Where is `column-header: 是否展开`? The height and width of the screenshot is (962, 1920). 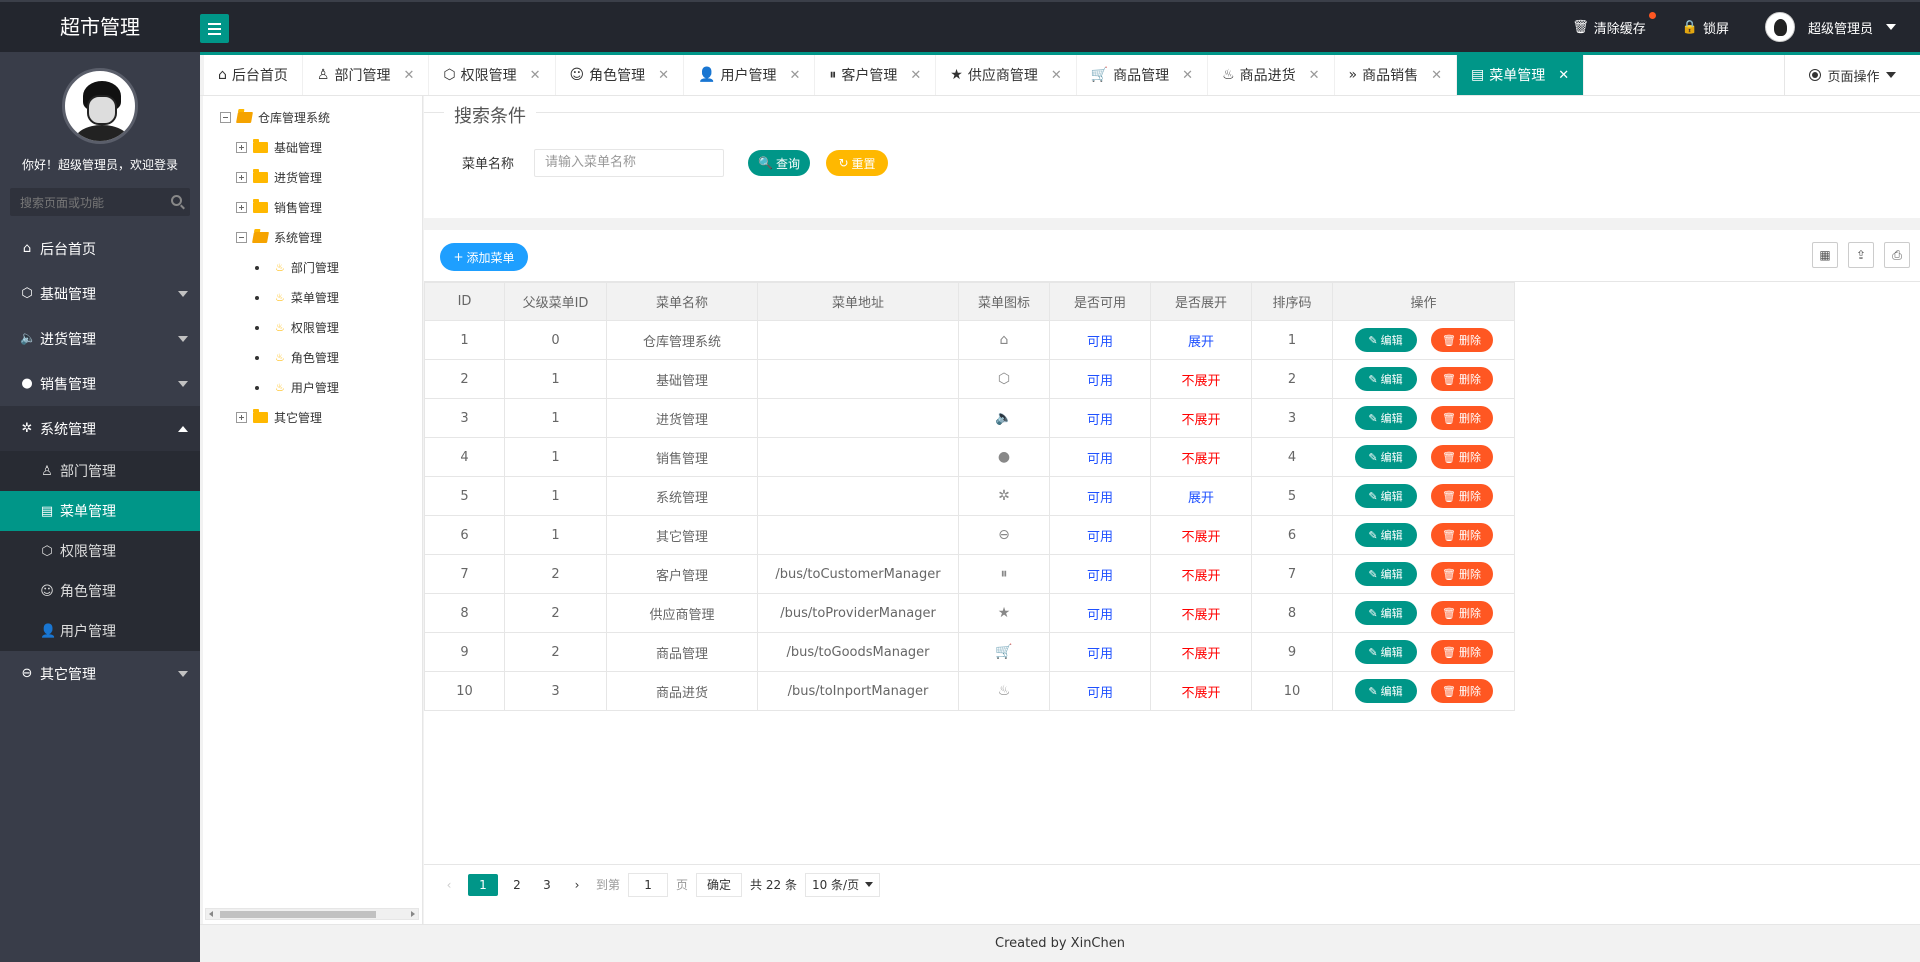 column-header: 是否展开 is located at coordinates (1201, 301).